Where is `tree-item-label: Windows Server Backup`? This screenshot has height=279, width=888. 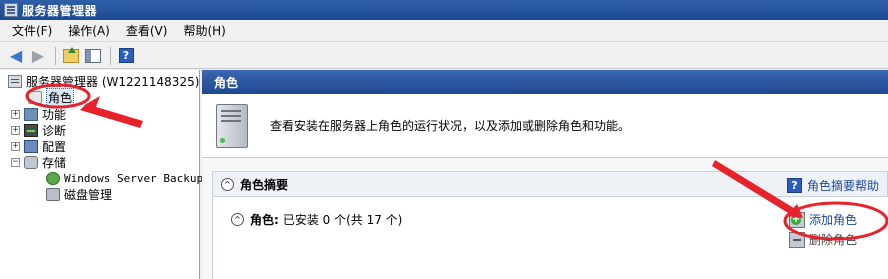
tree-item-label: Windows Server Backup is located at coordinates (134, 178).